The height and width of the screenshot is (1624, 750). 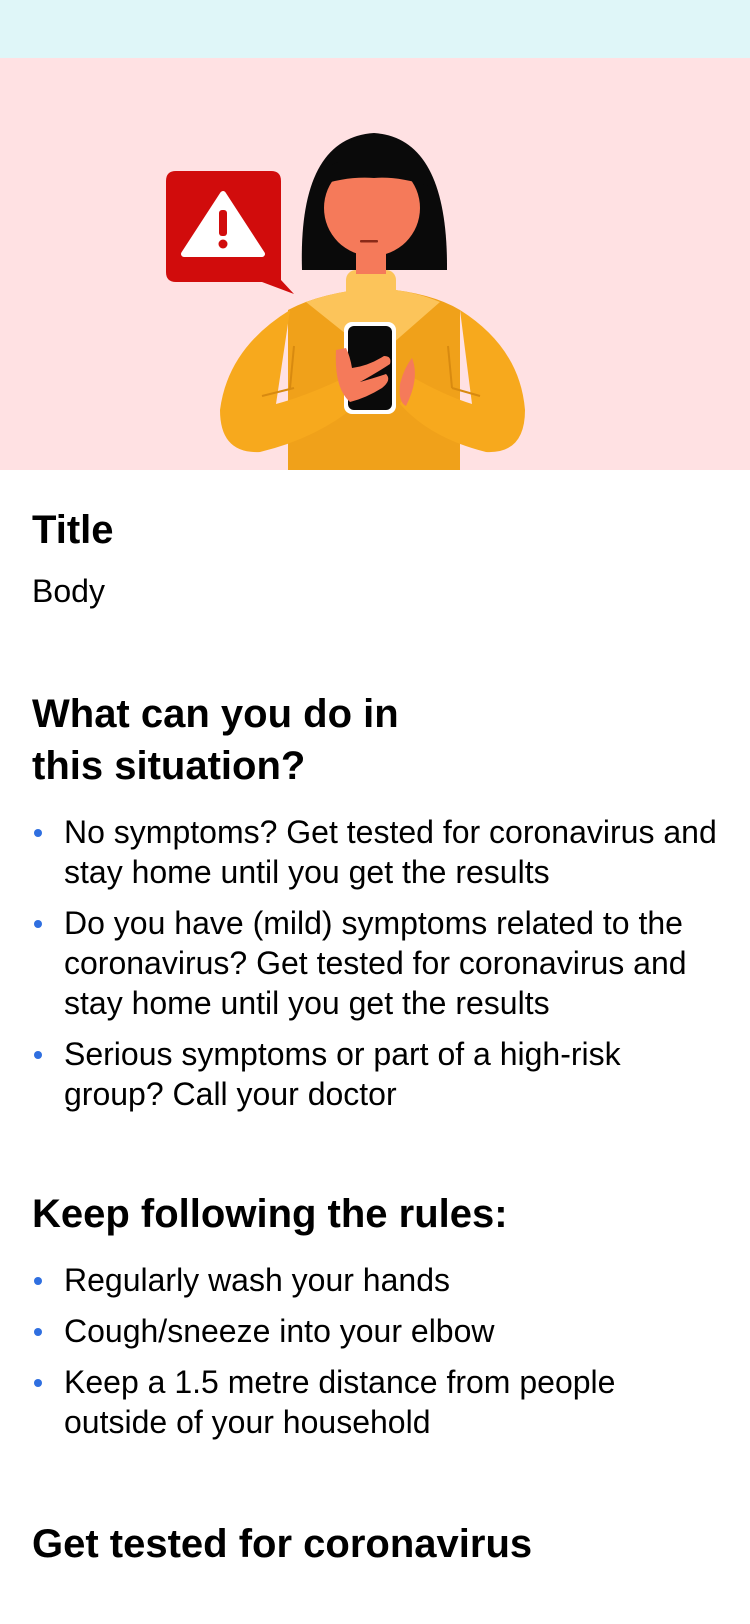 I want to click on body-text: Body, so click(x=68, y=591).